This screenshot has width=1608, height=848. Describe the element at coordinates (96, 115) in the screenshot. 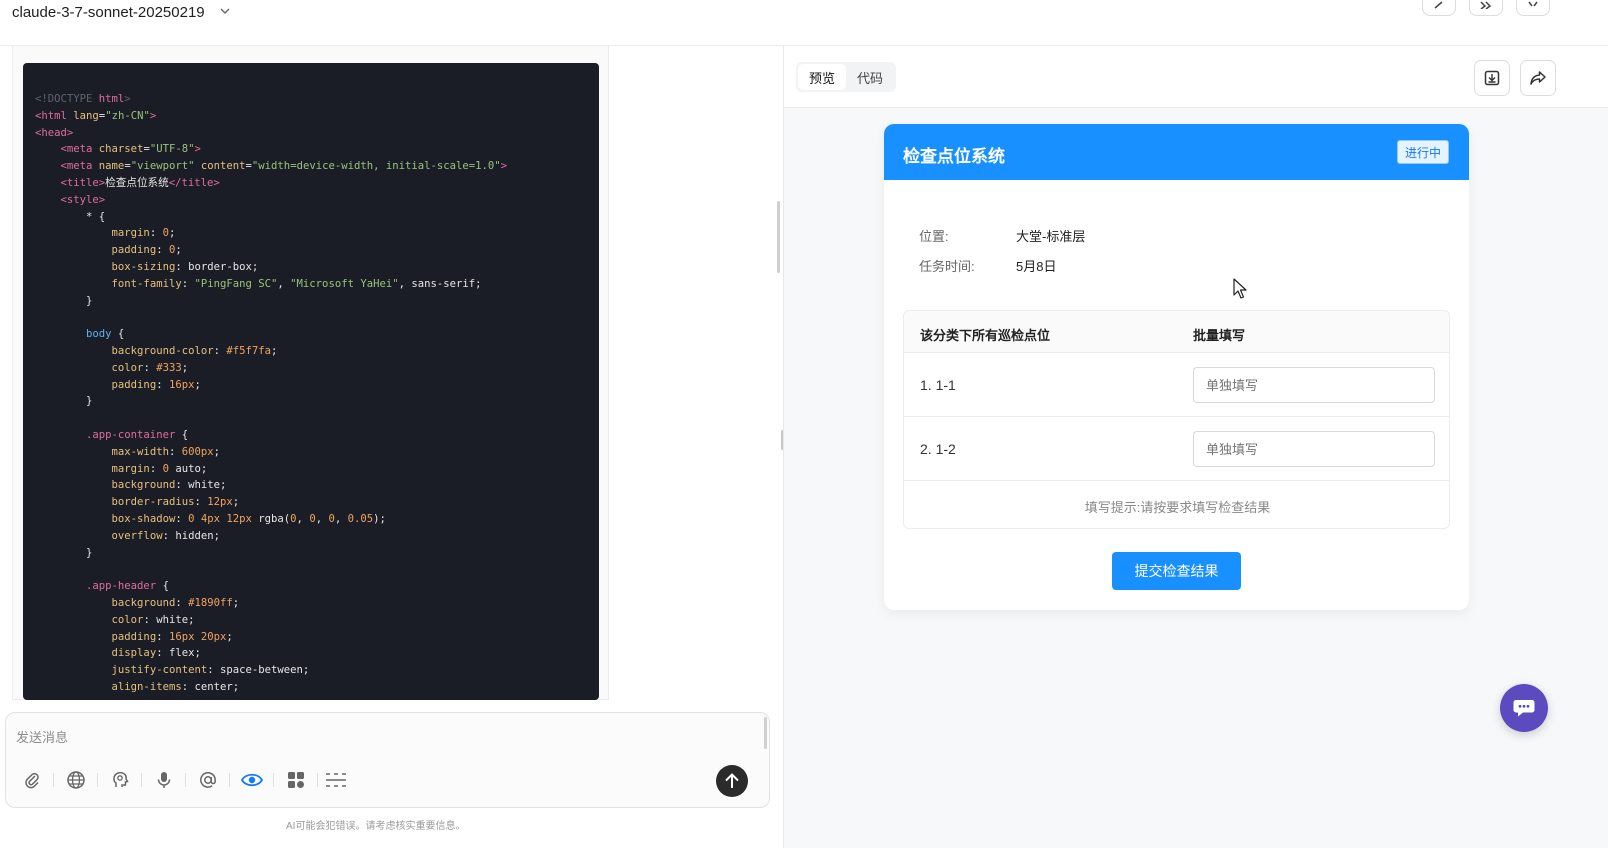

I see `code-line: <html lang="zh-CN">` at that location.